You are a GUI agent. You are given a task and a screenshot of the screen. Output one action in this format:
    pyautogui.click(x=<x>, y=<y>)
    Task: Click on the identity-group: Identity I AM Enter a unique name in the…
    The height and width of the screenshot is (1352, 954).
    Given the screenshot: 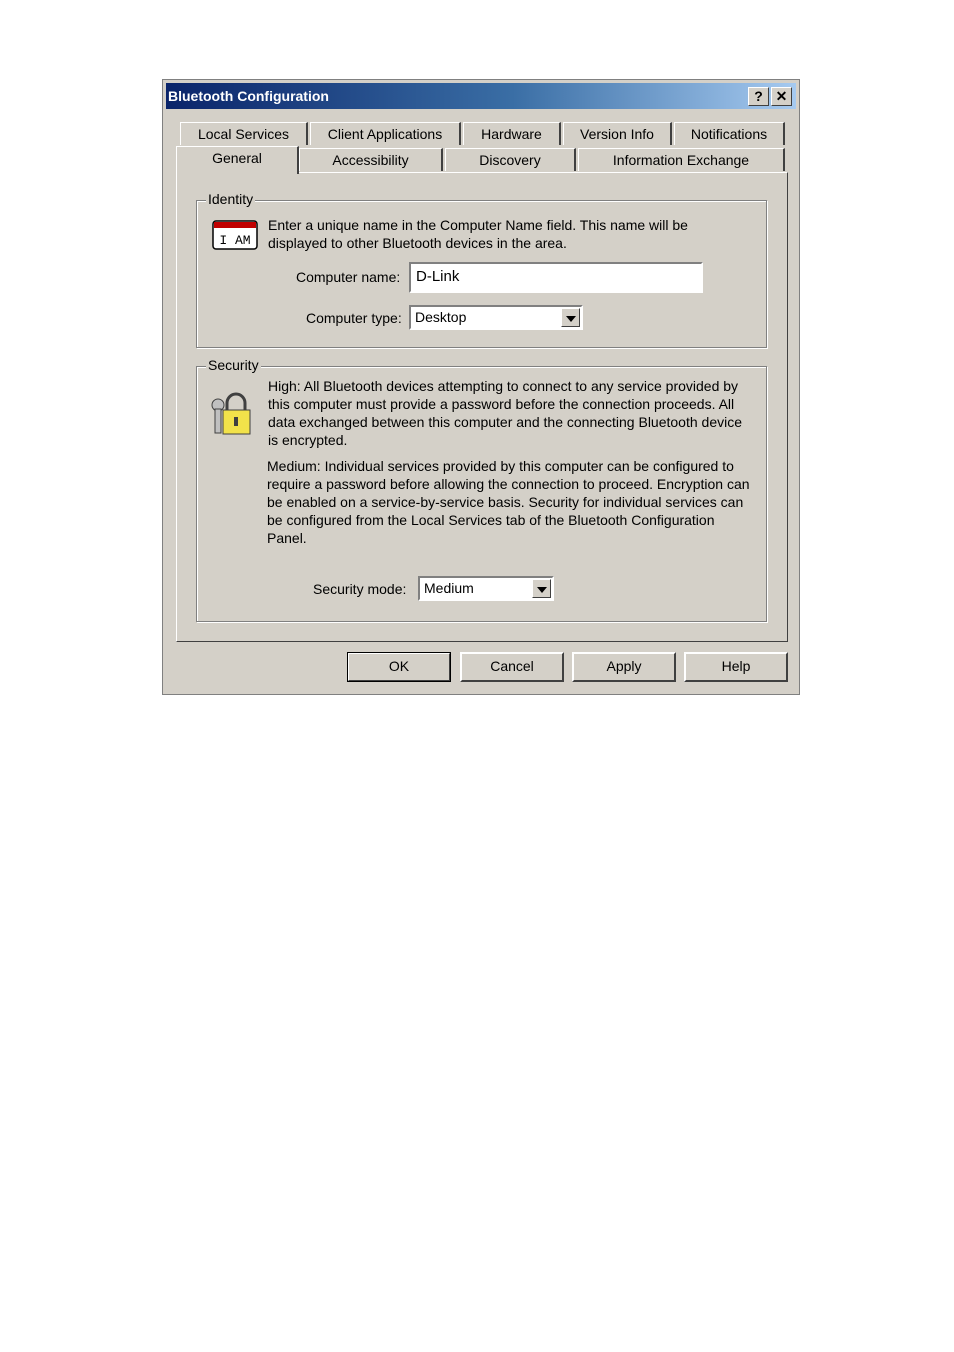 What is the action you would take?
    pyautogui.click(x=481, y=269)
    